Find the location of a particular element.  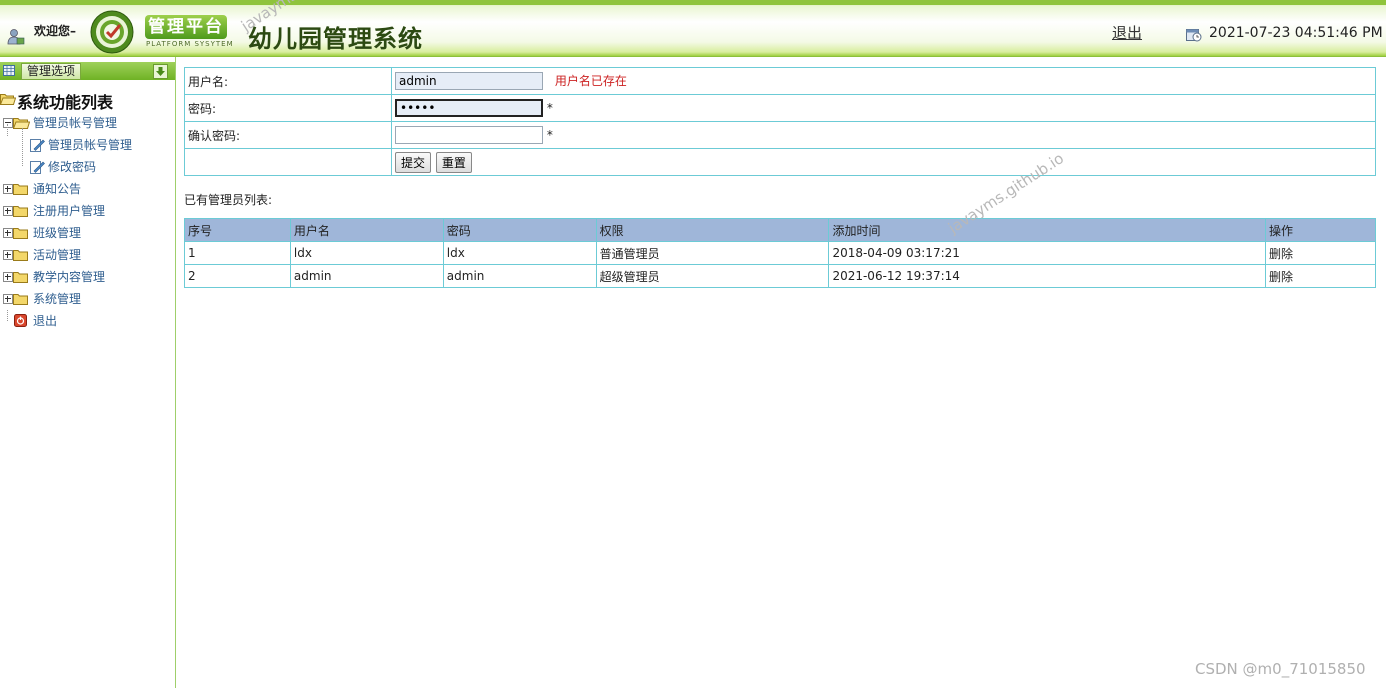

sidebar-item-notices: 通知公告 is located at coordinates (87, 189).